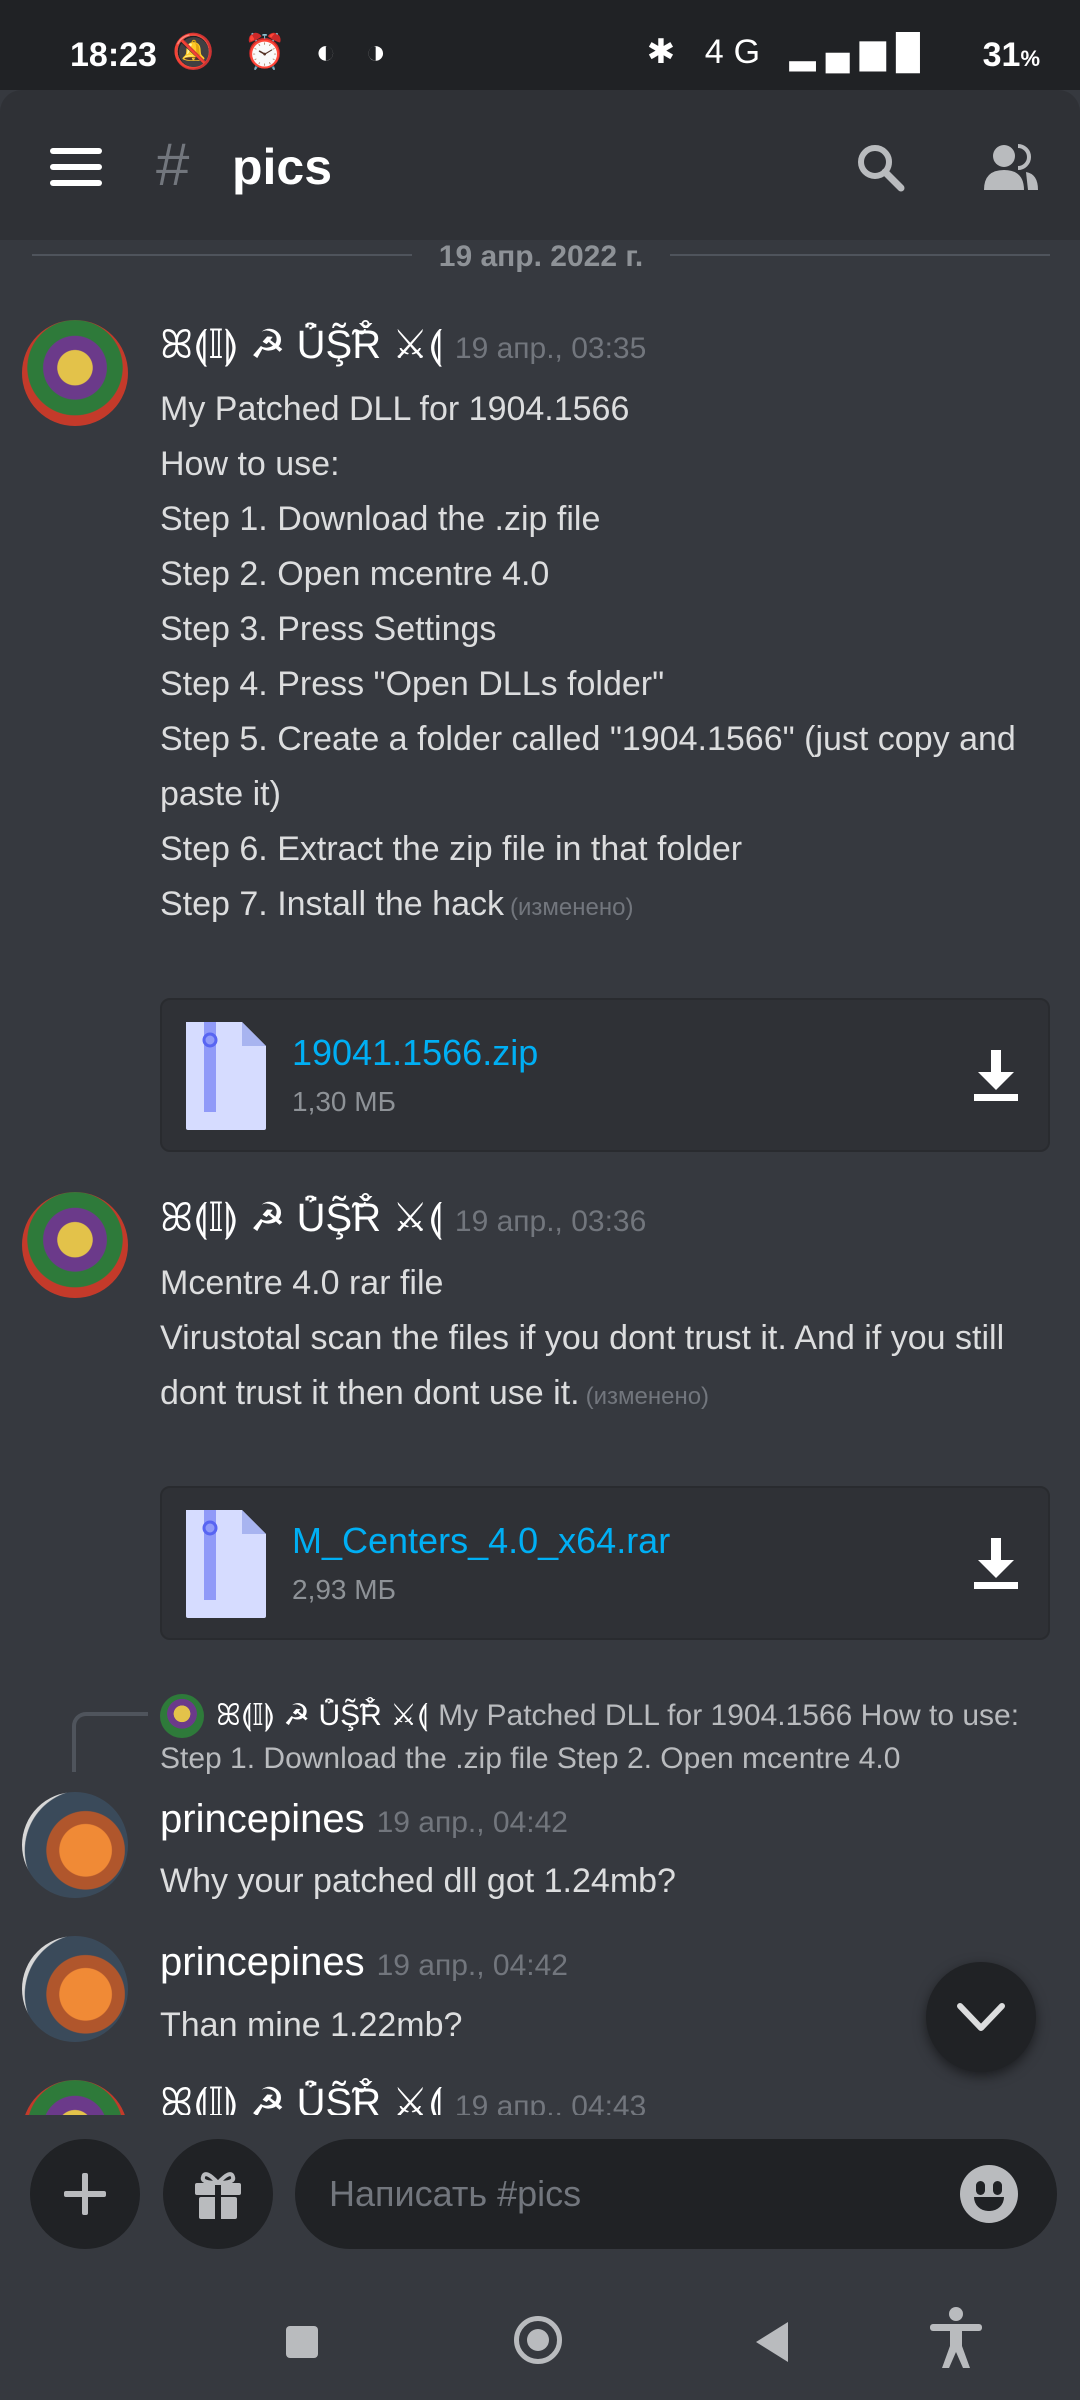 This screenshot has width=1080, height=2400. I want to click on attachment-filename: M_Centers_4.0_x64.rar, so click(481, 1541).